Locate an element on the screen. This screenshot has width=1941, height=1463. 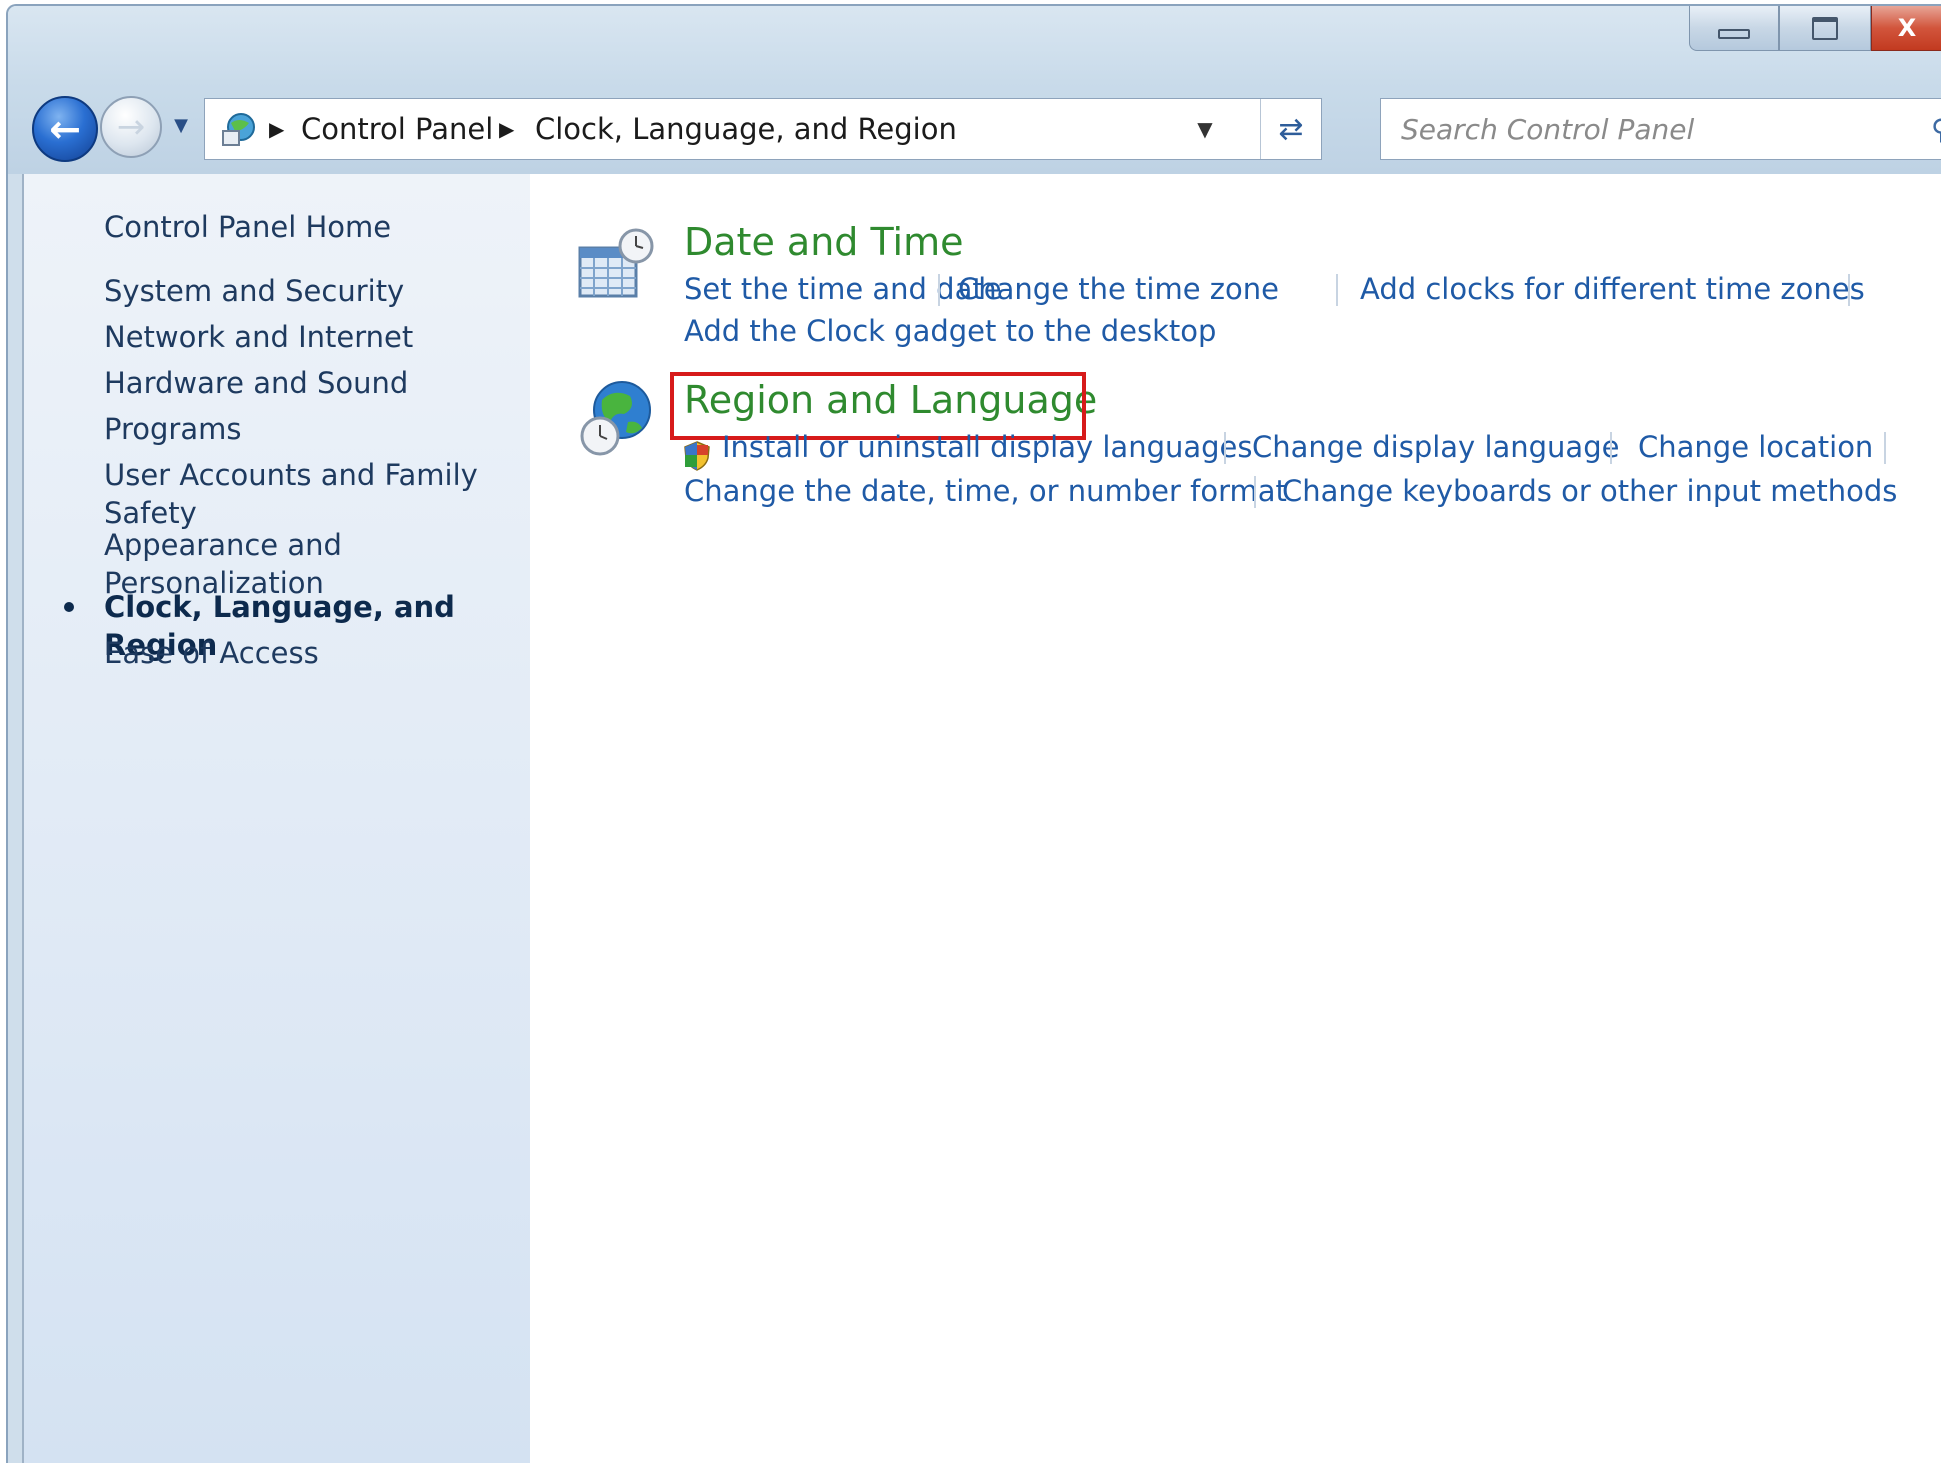
search-icon: ⚲ is located at coordinates (1936, 129).